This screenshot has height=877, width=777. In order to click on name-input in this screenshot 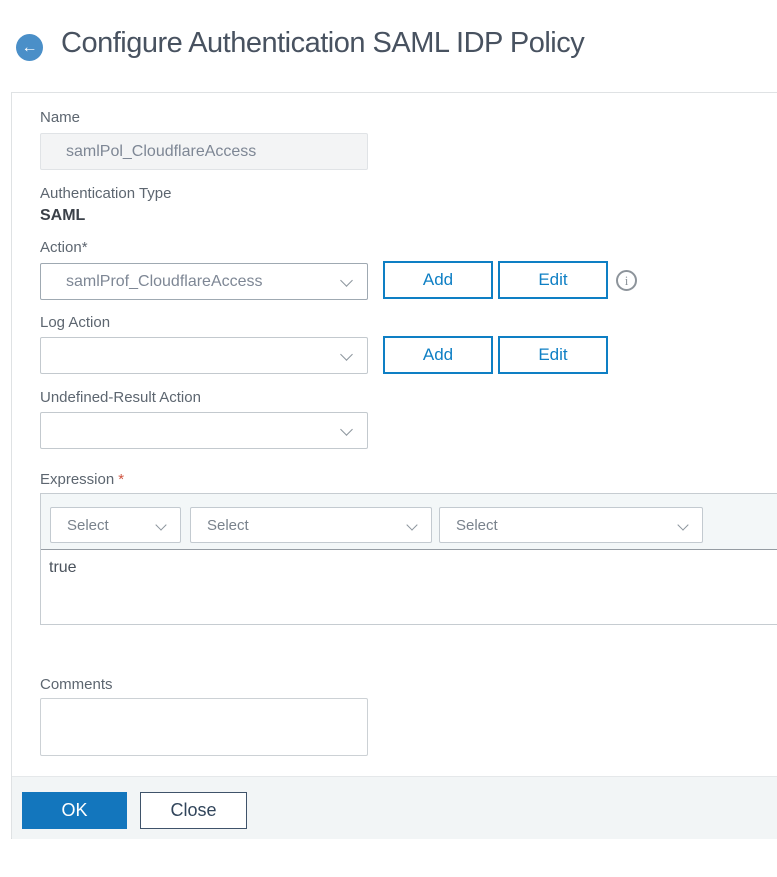, I will do `click(204, 151)`.